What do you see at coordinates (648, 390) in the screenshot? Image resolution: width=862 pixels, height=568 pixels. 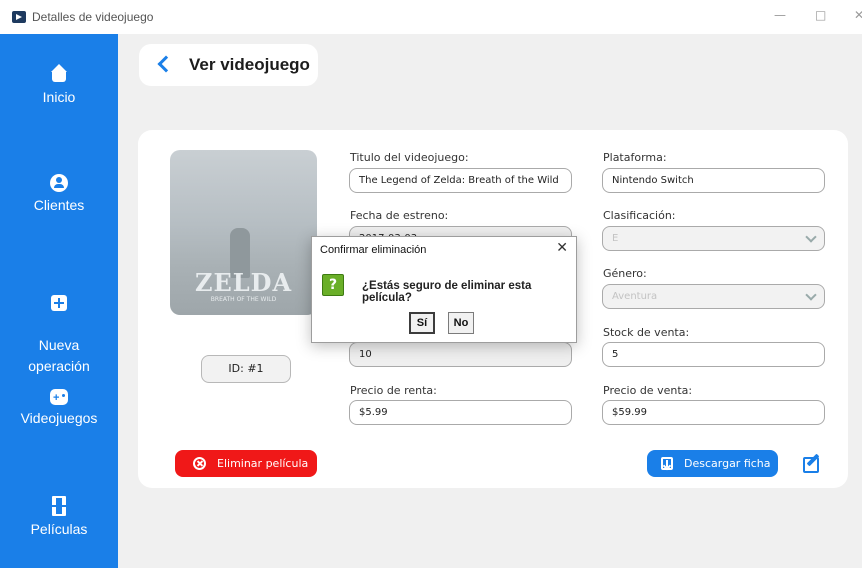 I see `sale-price-label: Precio de venta:` at bounding box center [648, 390].